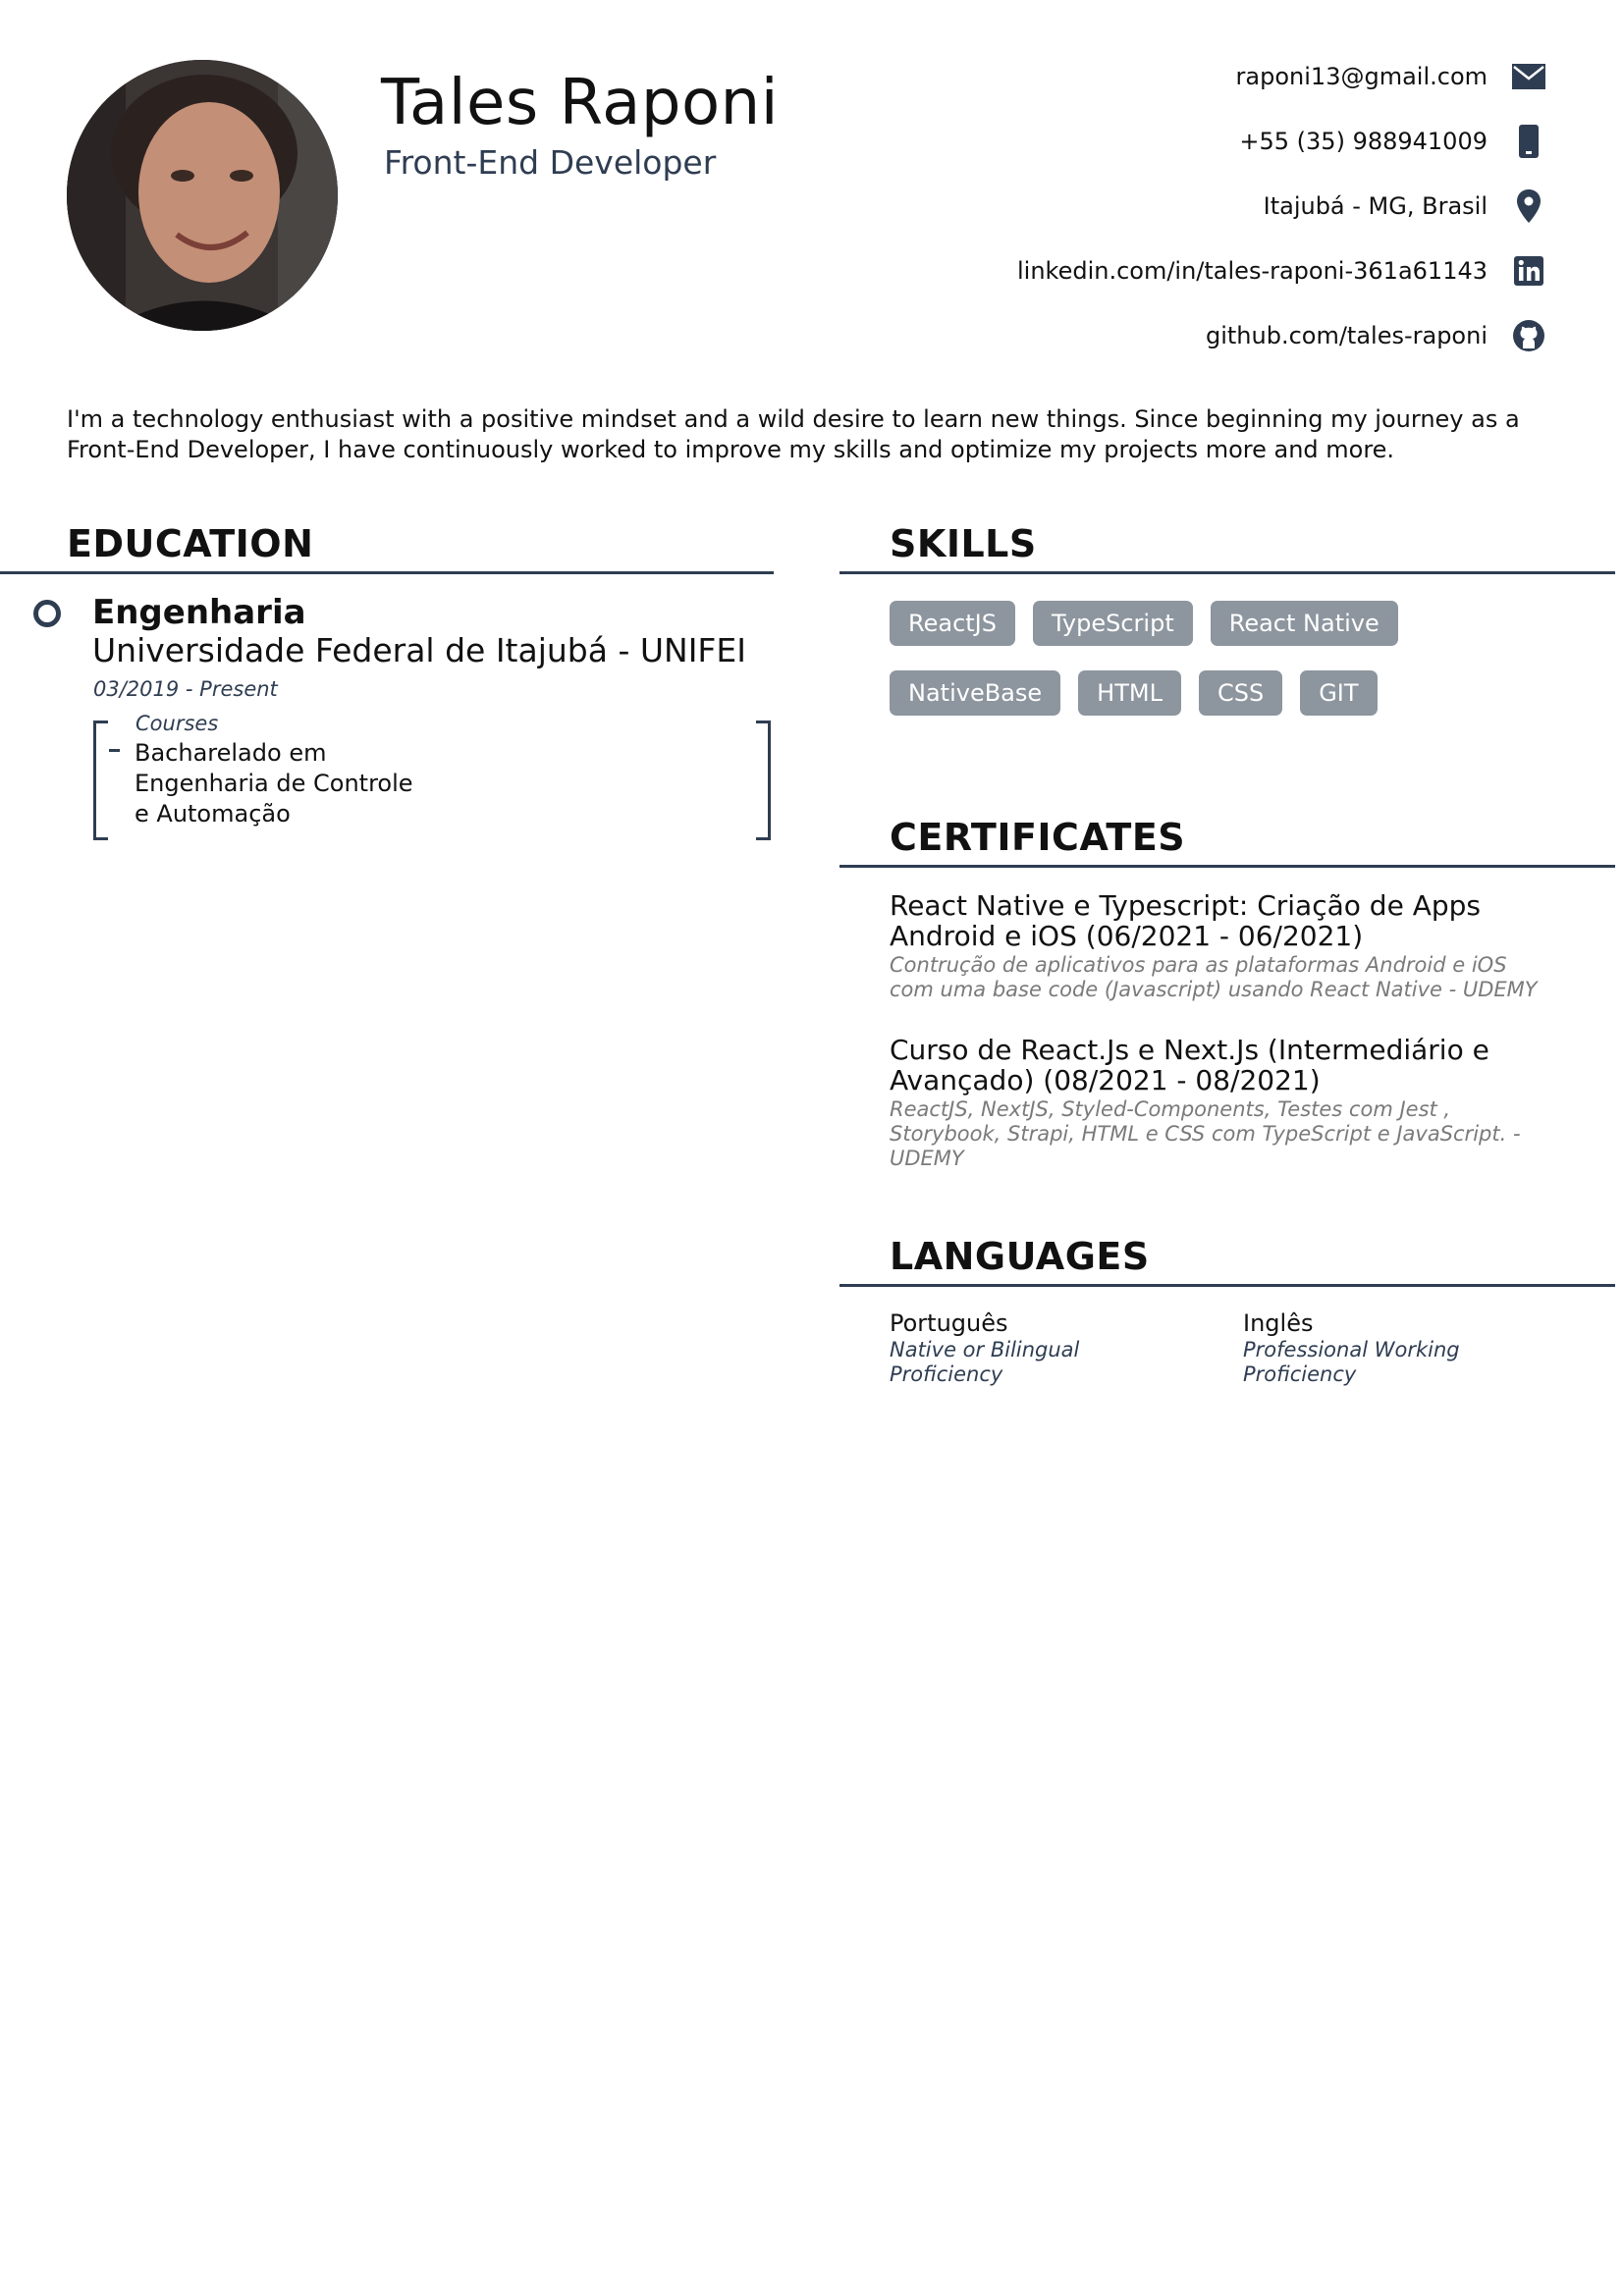 The image size is (1623, 2296). Describe the element at coordinates (387, 572) in the screenshot. I see `education-divider` at that location.